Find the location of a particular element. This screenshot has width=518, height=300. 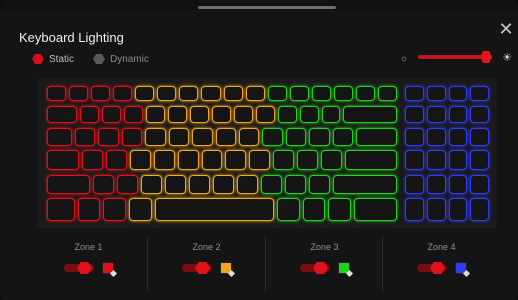

brightness-slider is located at coordinates (455, 57).